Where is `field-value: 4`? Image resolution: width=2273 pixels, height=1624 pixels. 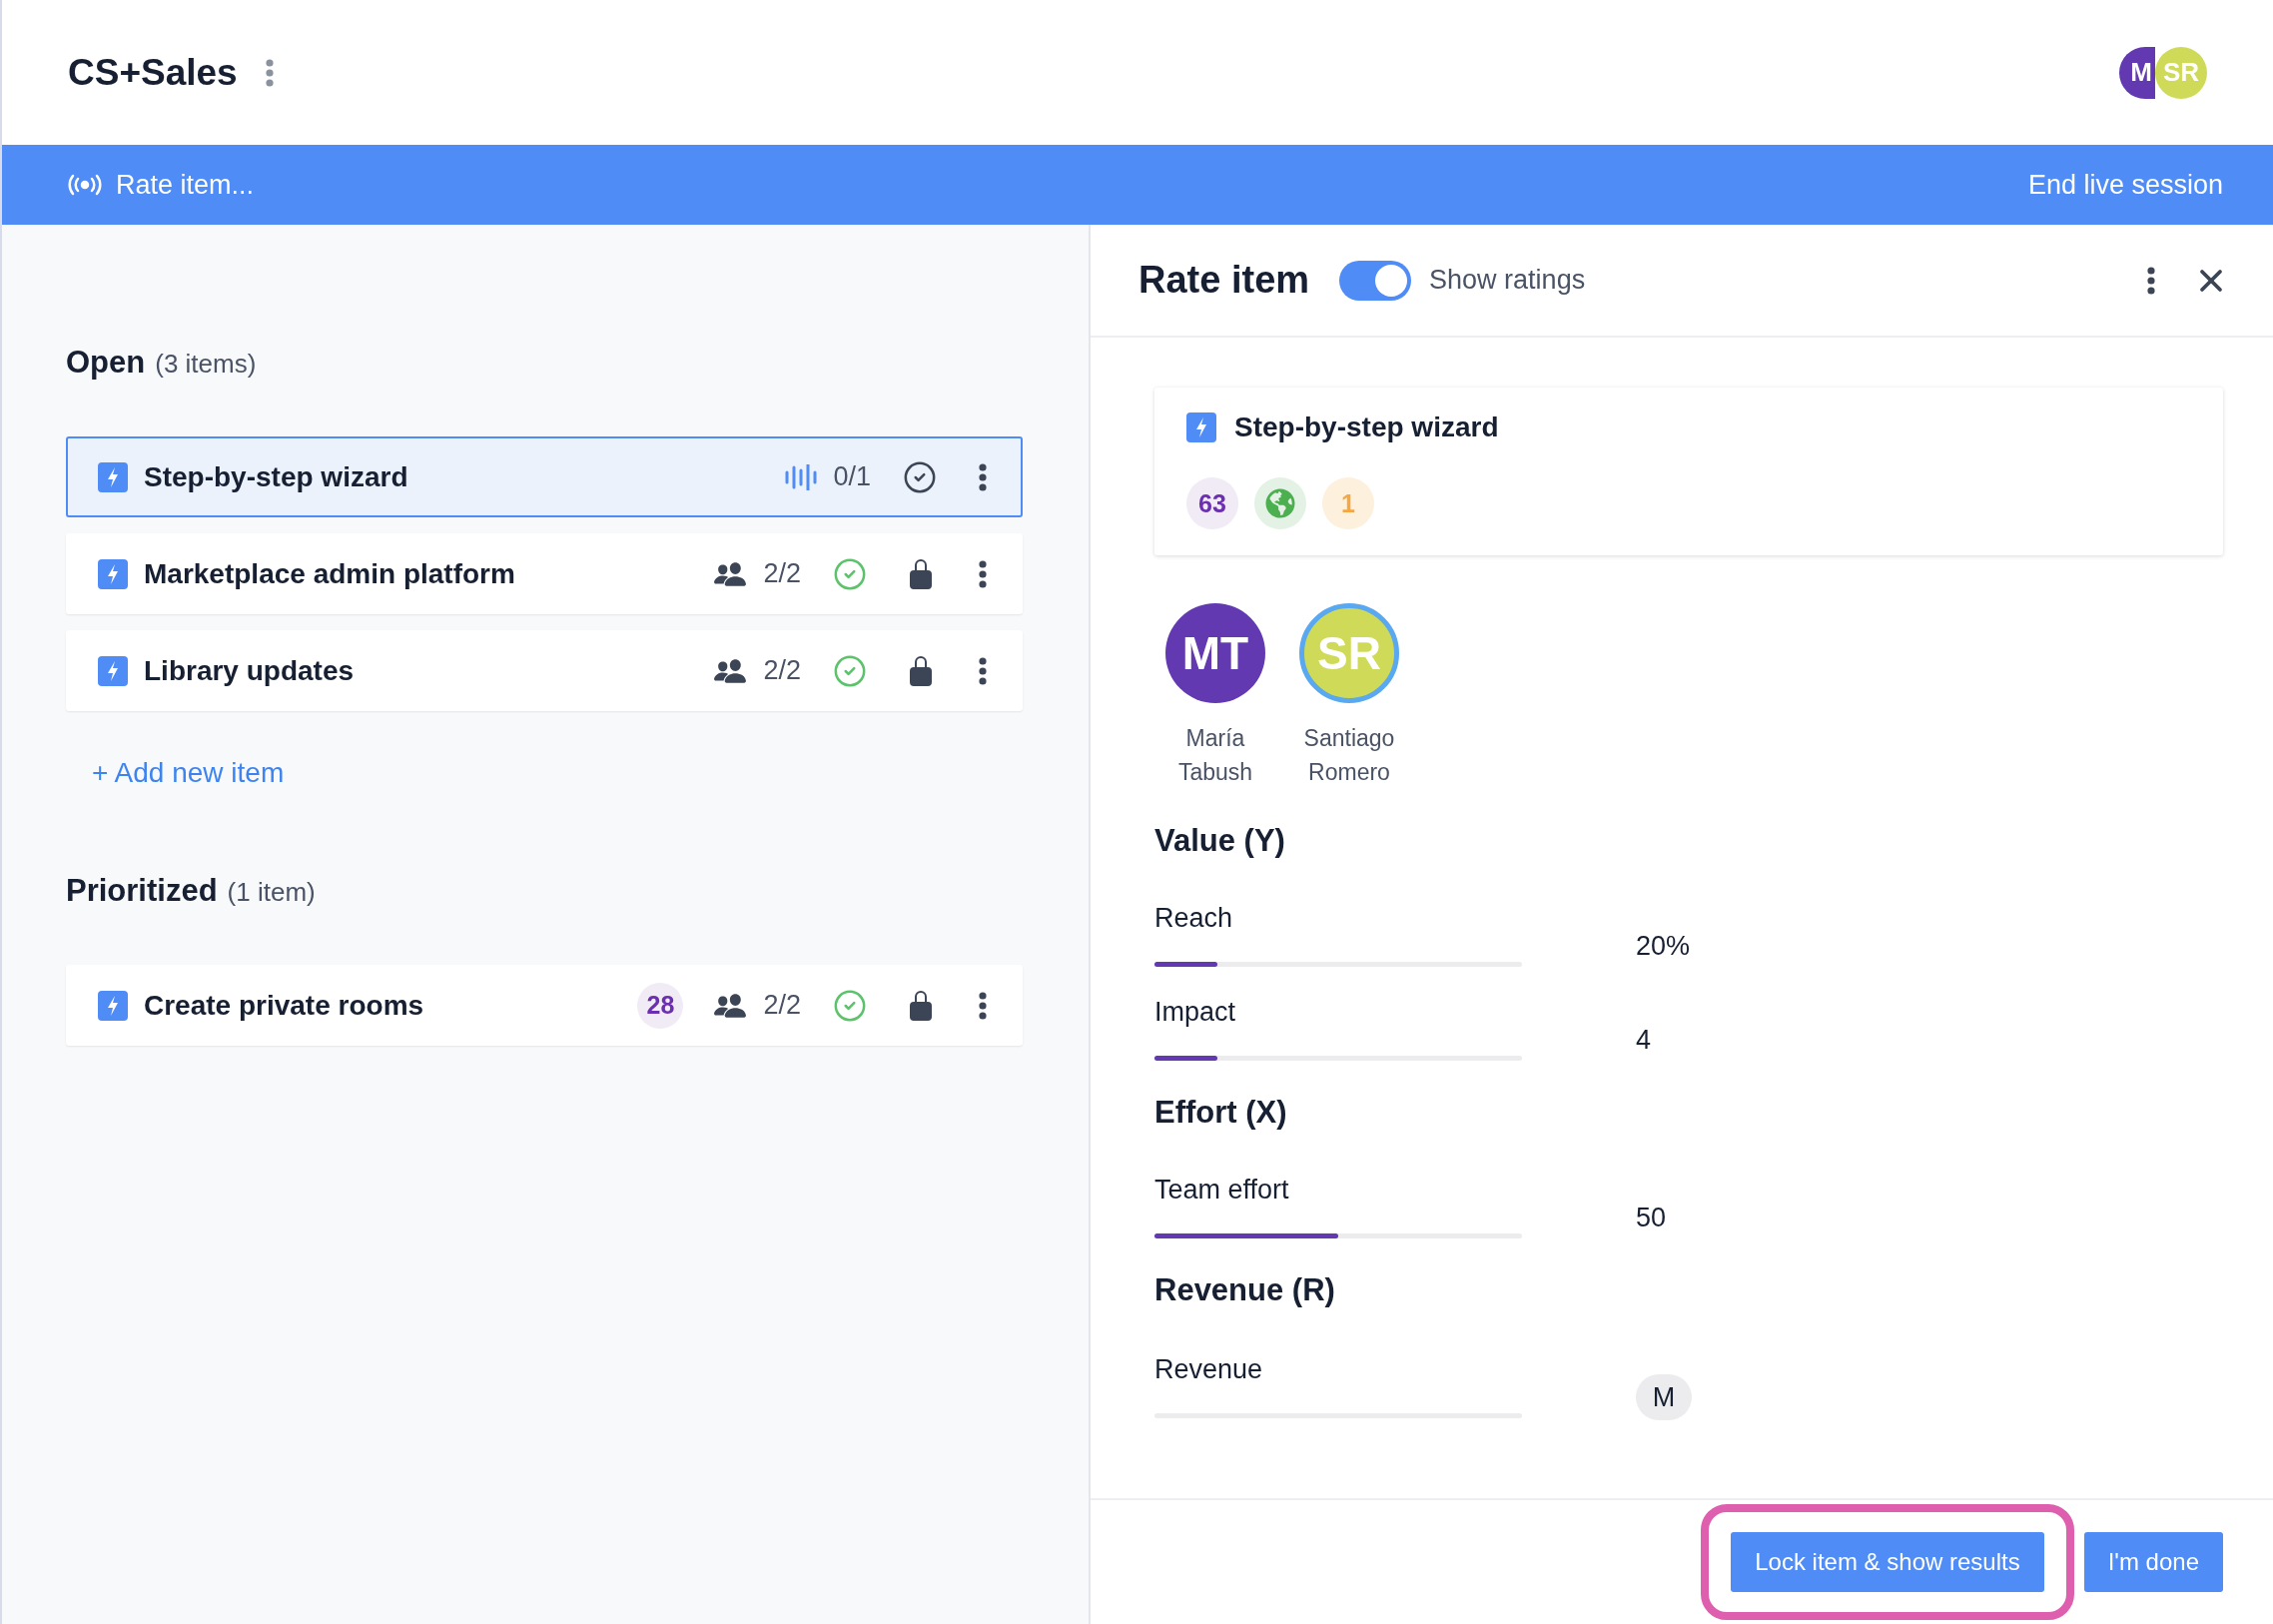 field-value: 4 is located at coordinates (1644, 1040).